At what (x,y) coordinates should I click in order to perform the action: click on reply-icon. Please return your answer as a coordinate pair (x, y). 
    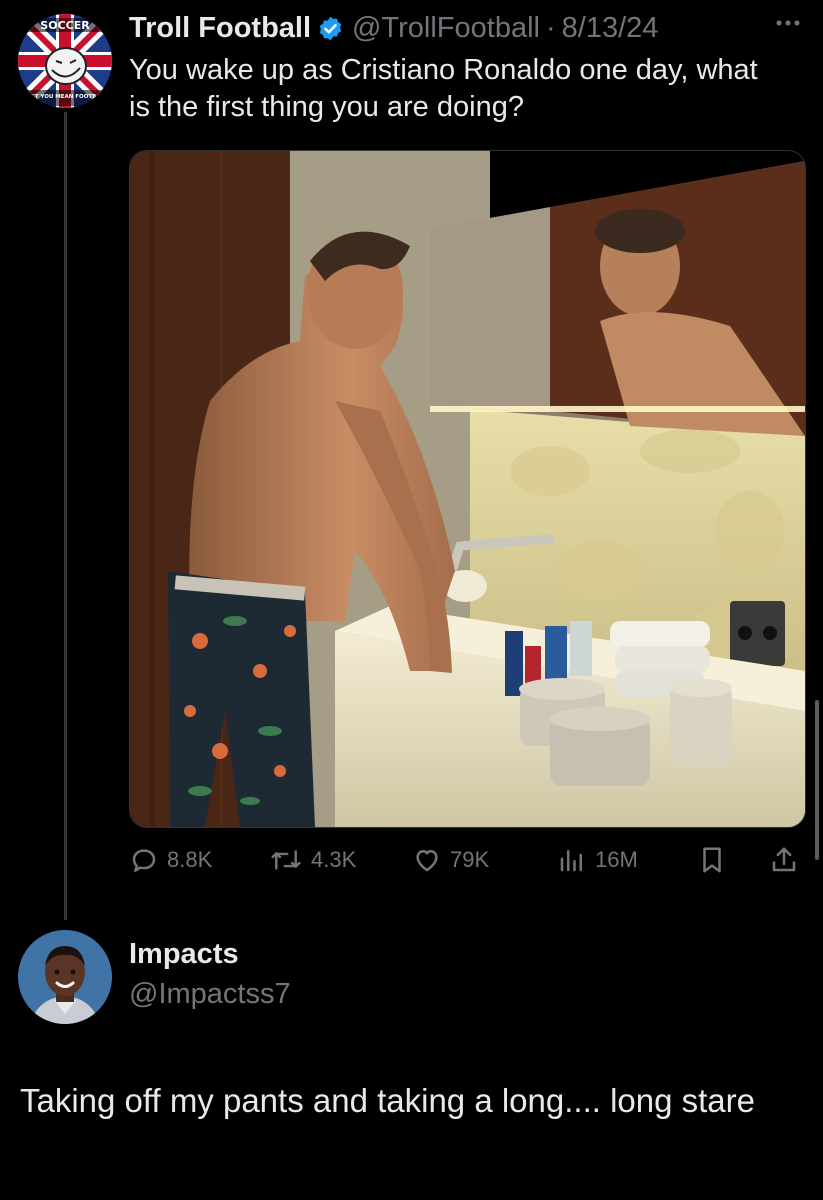
    Looking at the image, I should click on (144, 860).